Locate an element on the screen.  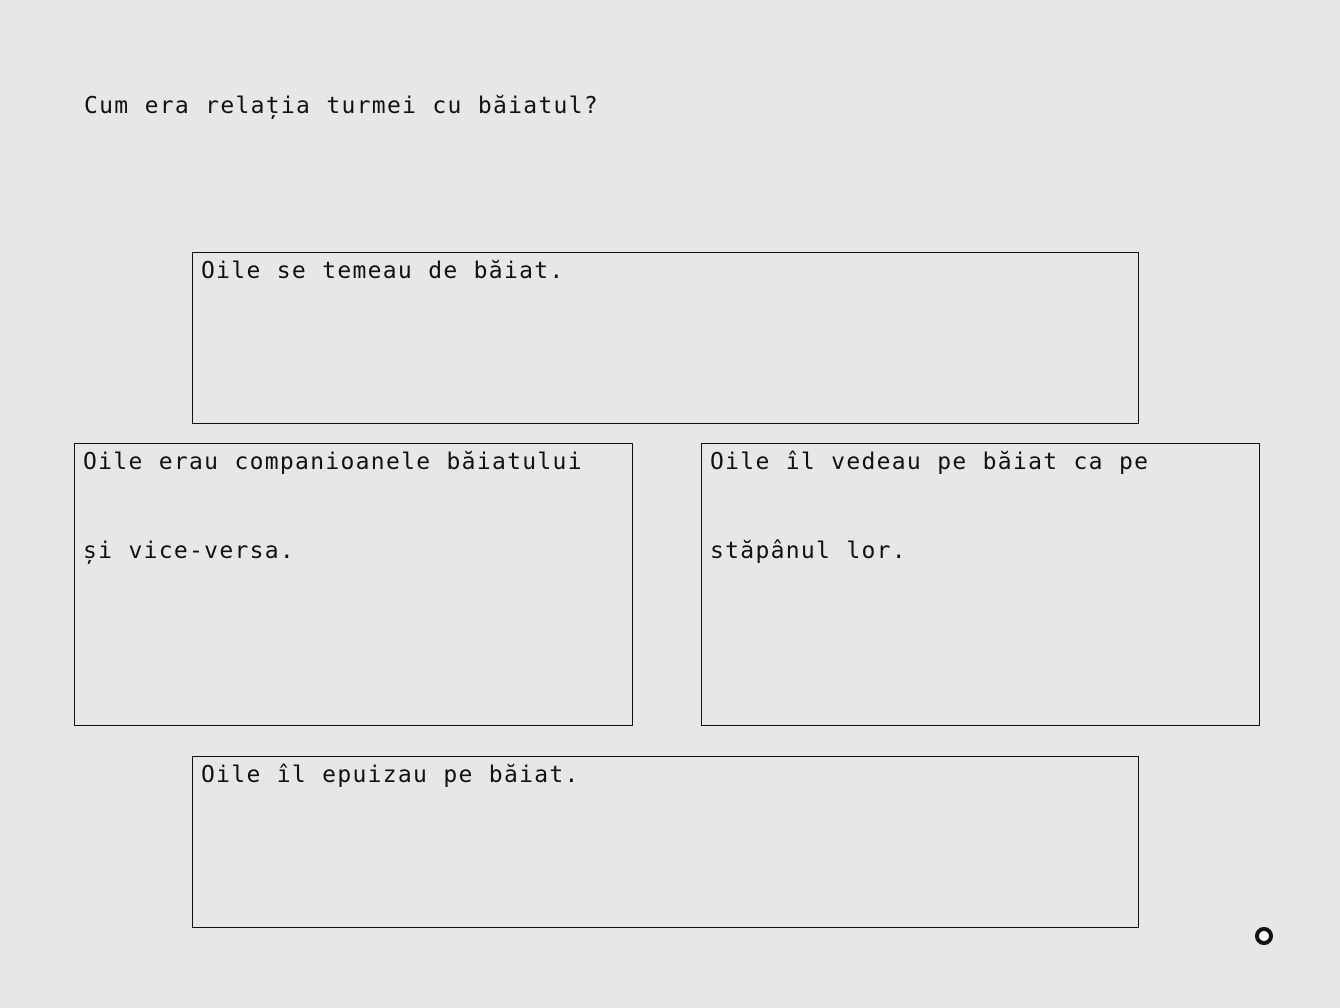
answer-option-1: Oile se temeau de băiat. is located at coordinates (665, 338).